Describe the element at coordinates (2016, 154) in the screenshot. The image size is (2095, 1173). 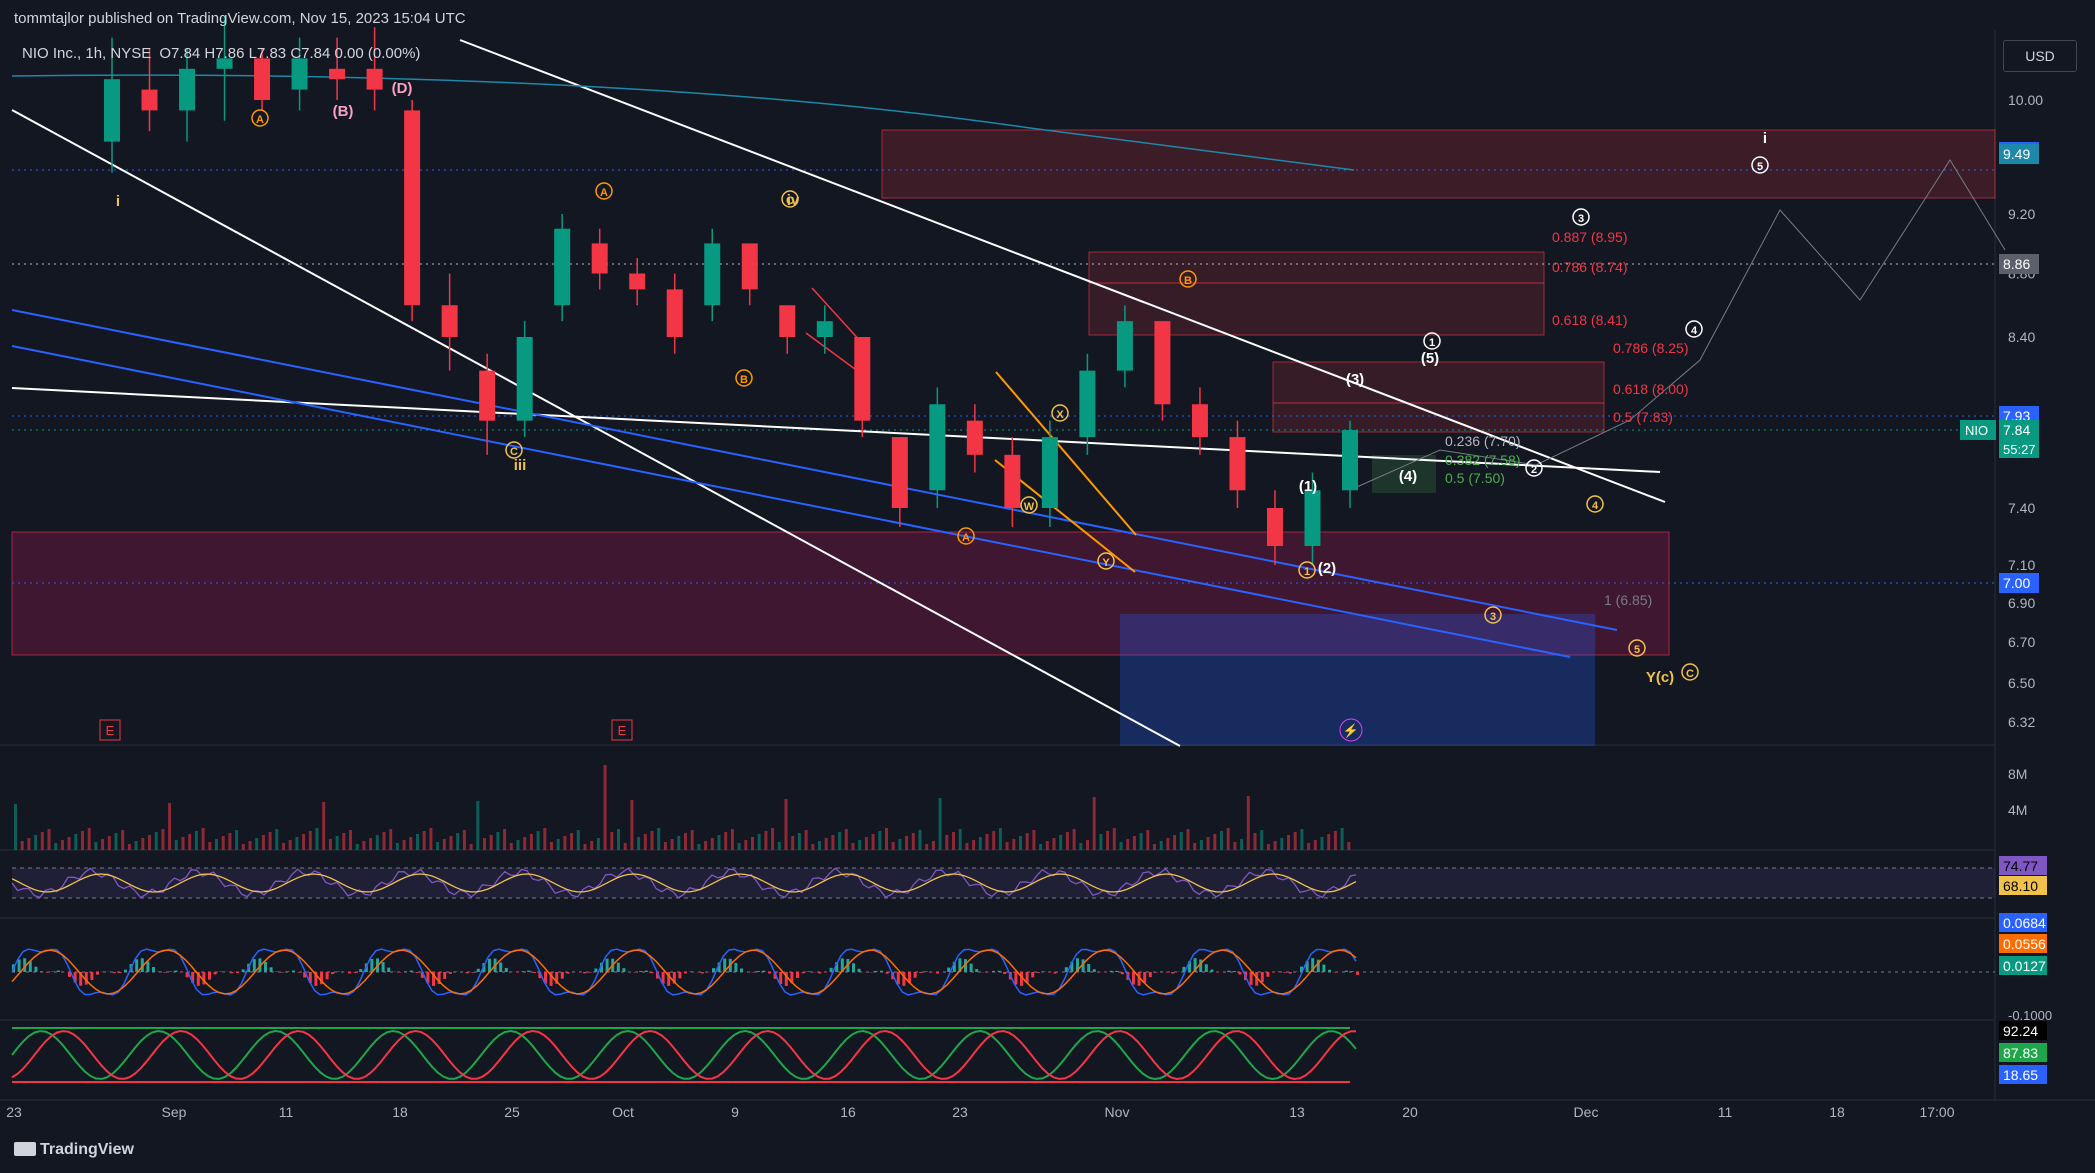
I see `price-label-text: 9.49` at that location.